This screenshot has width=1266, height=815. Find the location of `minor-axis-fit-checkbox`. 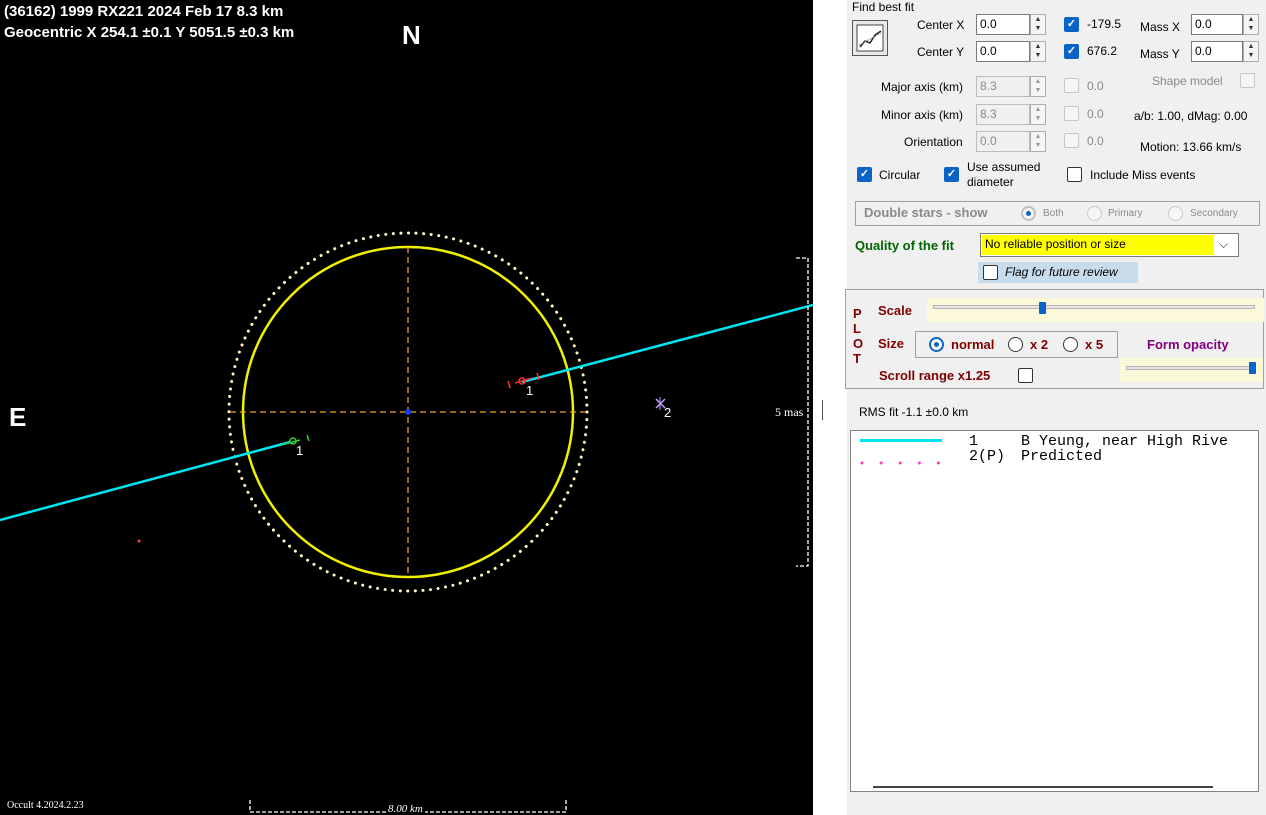

minor-axis-fit-checkbox is located at coordinates (1071, 113).